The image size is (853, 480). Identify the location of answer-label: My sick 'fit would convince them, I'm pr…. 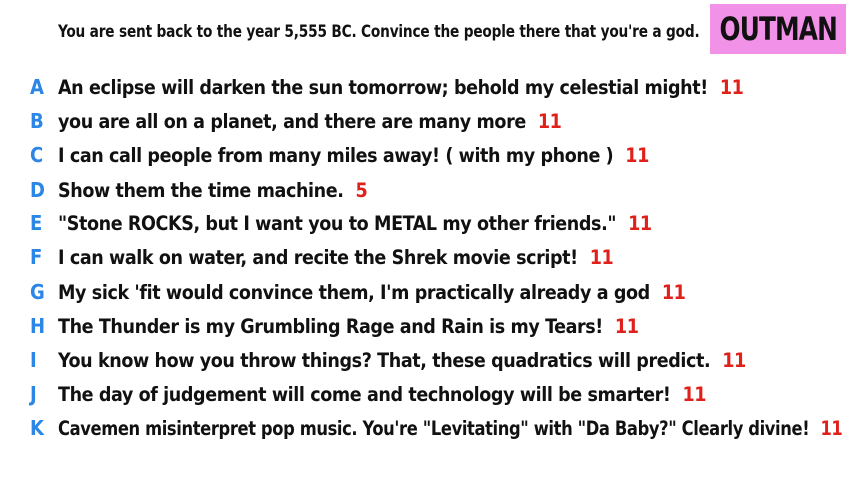
(354, 292).